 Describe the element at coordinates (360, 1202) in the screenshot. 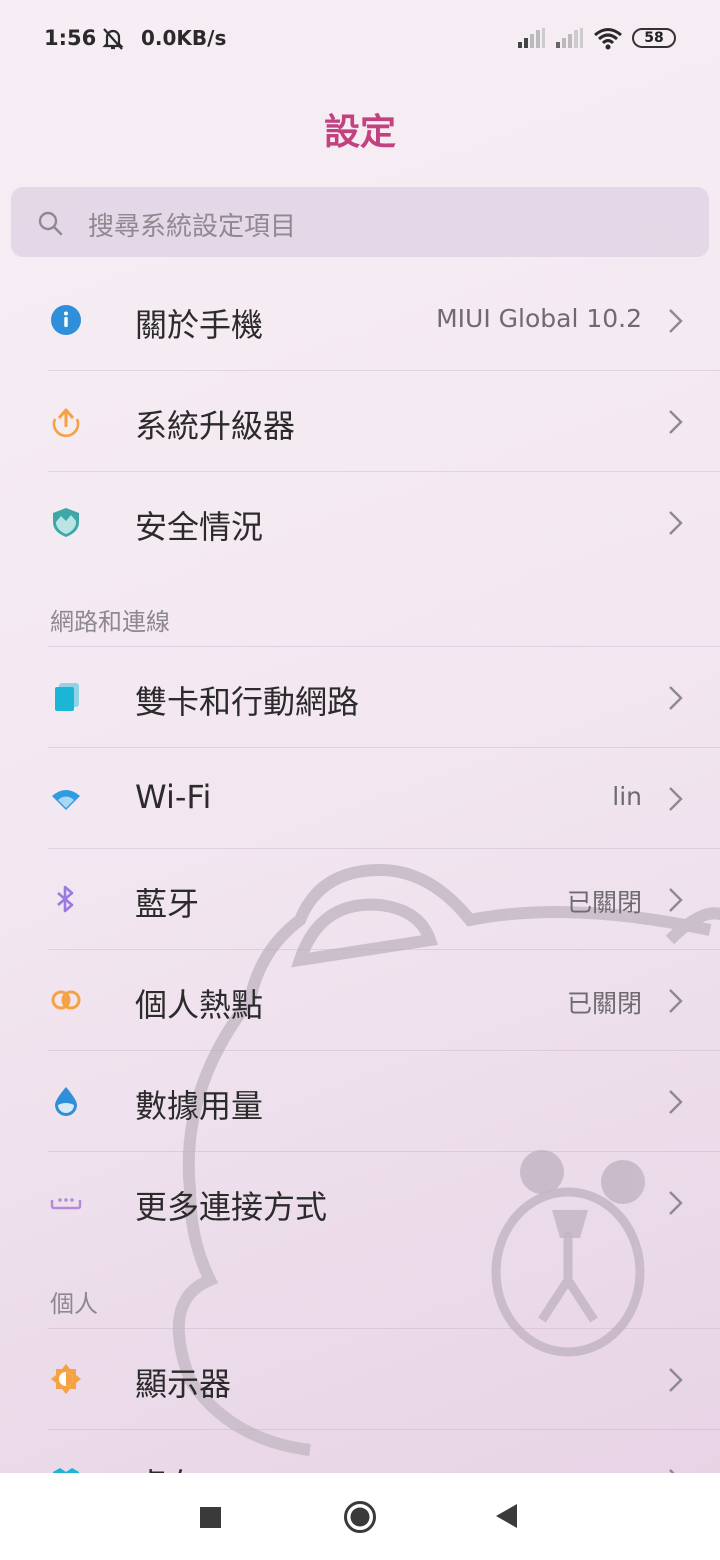

I see `settings-row-more-connections: 更多連接方式` at that location.